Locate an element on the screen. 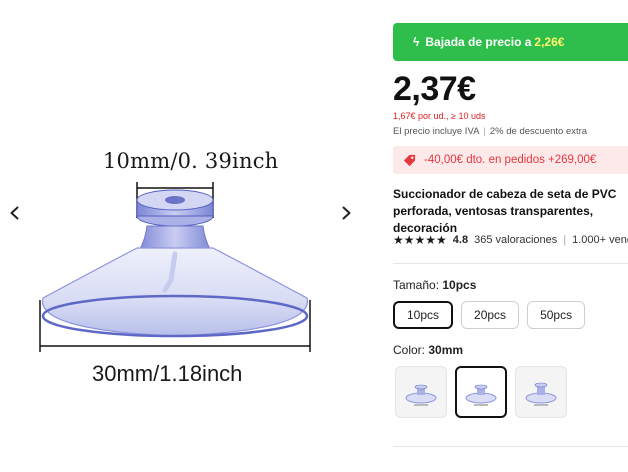 The height and width of the screenshot is (472, 628). size-label: Tamaño: 10pcs is located at coordinates (434, 285).